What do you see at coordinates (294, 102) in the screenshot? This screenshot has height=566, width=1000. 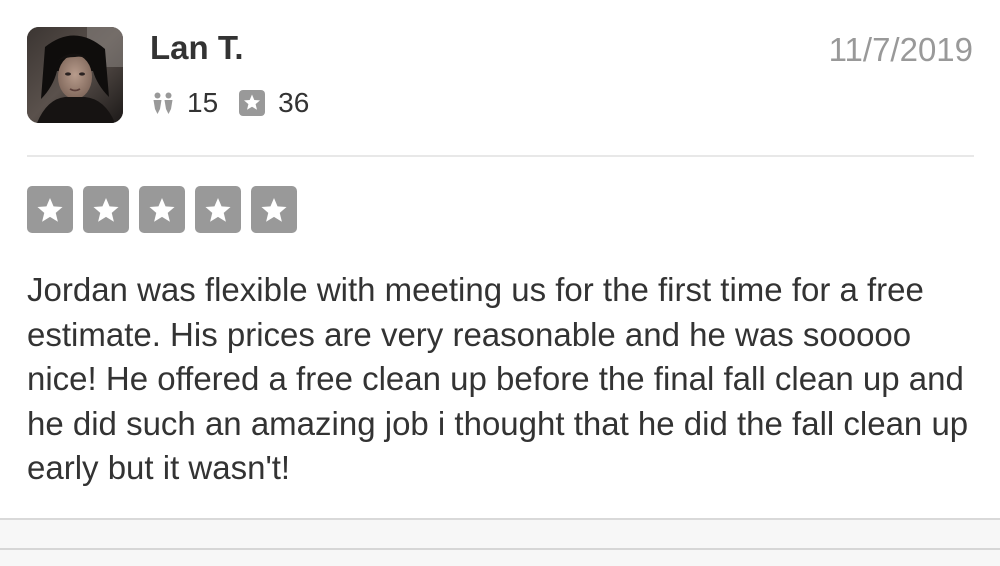 I see `reviews-count: 36` at bounding box center [294, 102].